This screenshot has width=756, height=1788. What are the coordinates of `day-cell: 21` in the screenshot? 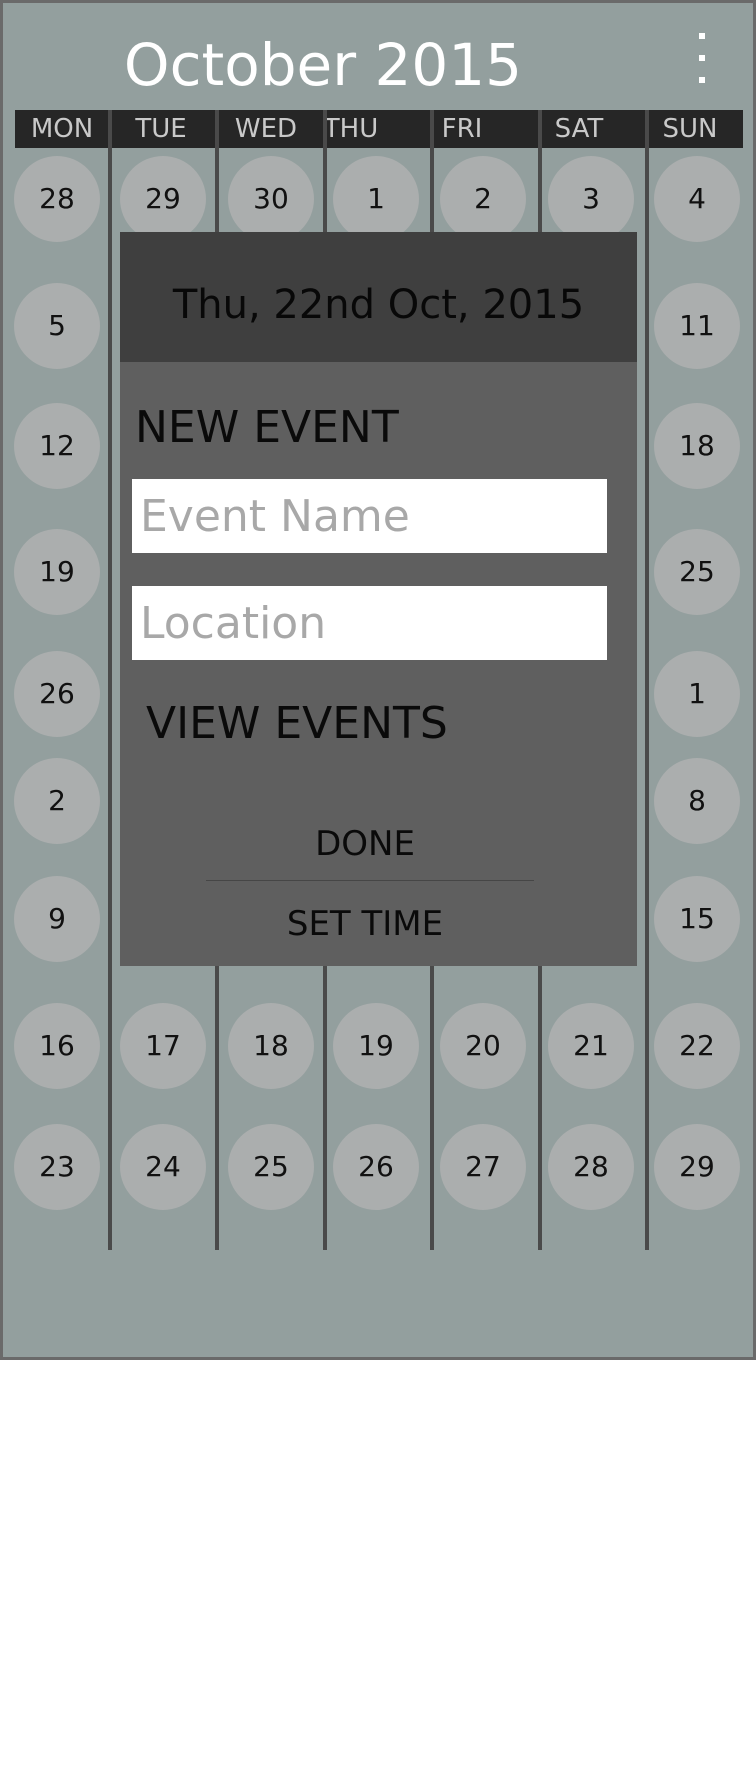 It's located at (591, 1046).